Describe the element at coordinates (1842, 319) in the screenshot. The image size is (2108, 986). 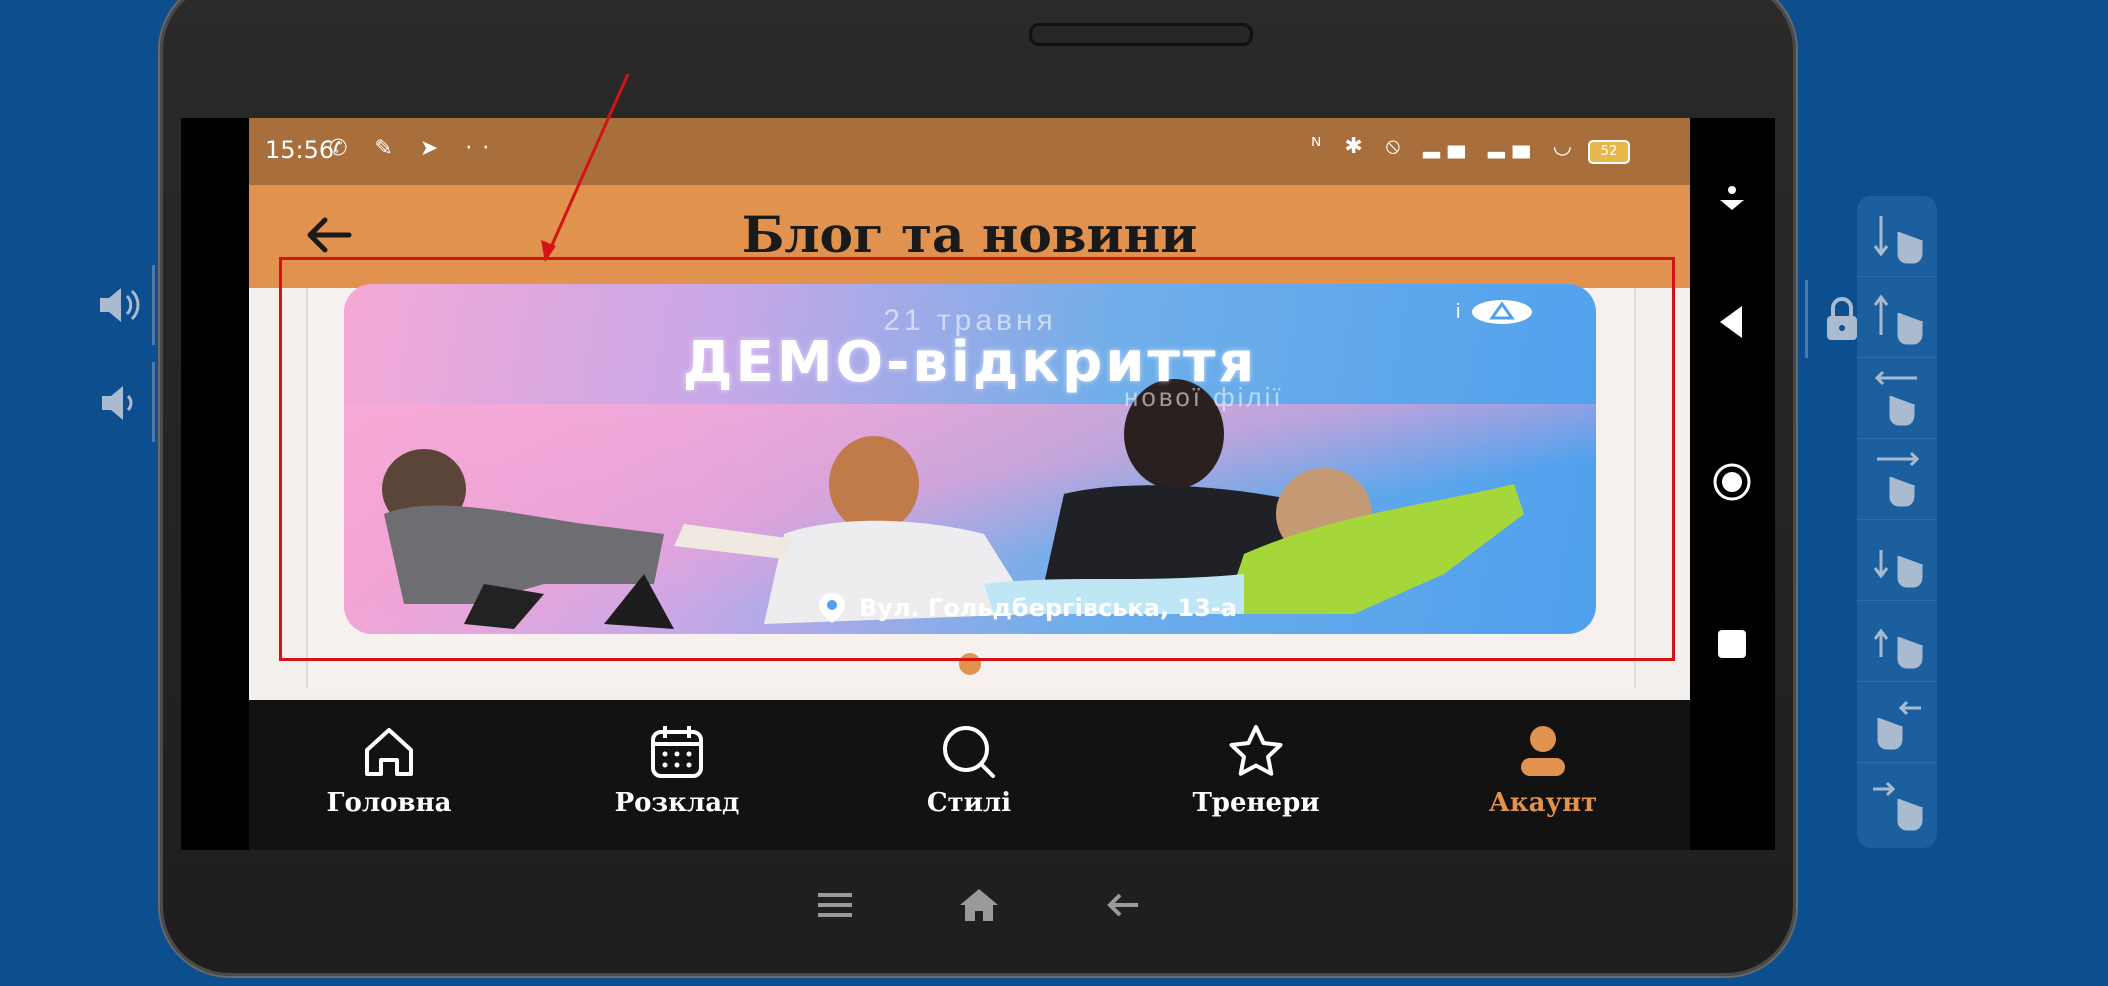
I see `lock-icon` at that location.